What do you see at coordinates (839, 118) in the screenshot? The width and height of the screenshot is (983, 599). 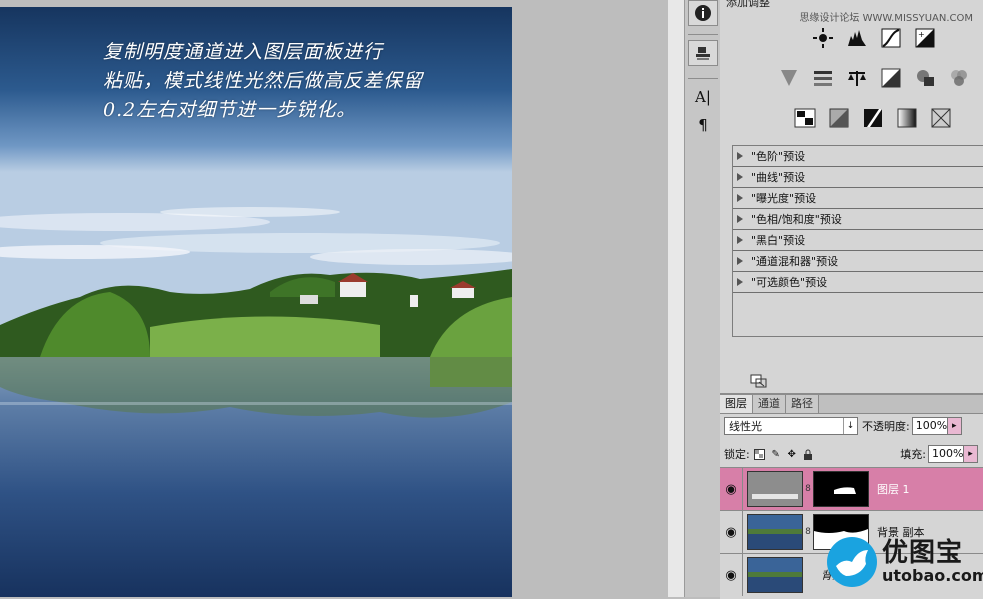 I see `posterize-icon` at bounding box center [839, 118].